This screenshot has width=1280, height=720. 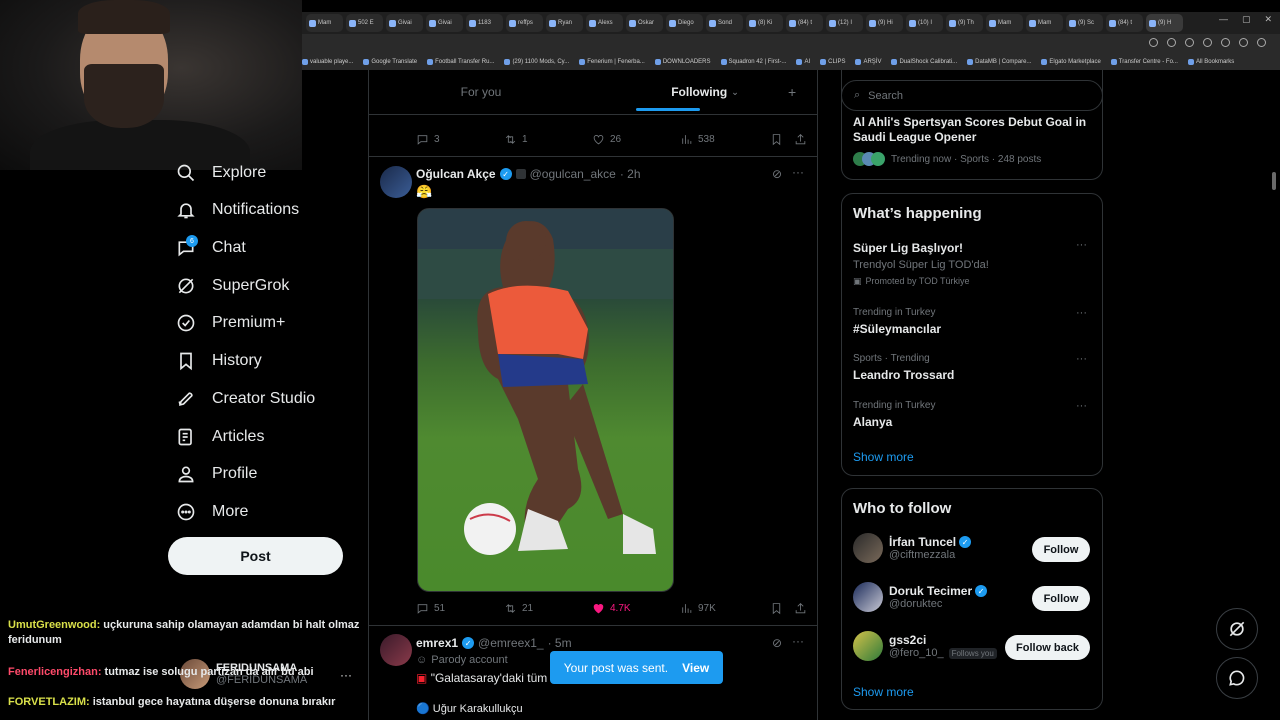 What do you see at coordinates (1274, 181) in the screenshot?
I see `scrollbar-thumb` at bounding box center [1274, 181].